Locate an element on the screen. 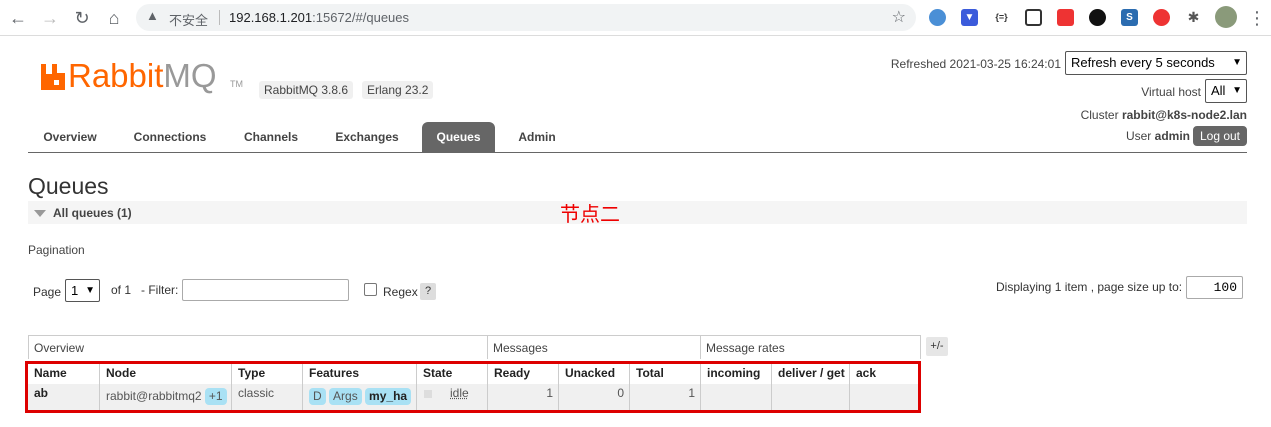  cluster-label: Cluster is located at coordinates (1099, 115).